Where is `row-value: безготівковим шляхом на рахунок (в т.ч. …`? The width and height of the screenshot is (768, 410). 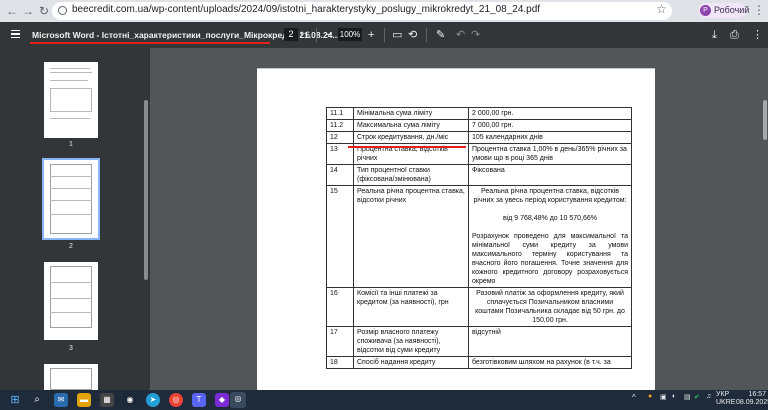
row-value: безготівковим шляхом на рахунок (в т.ч. … is located at coordinates (550, 362).